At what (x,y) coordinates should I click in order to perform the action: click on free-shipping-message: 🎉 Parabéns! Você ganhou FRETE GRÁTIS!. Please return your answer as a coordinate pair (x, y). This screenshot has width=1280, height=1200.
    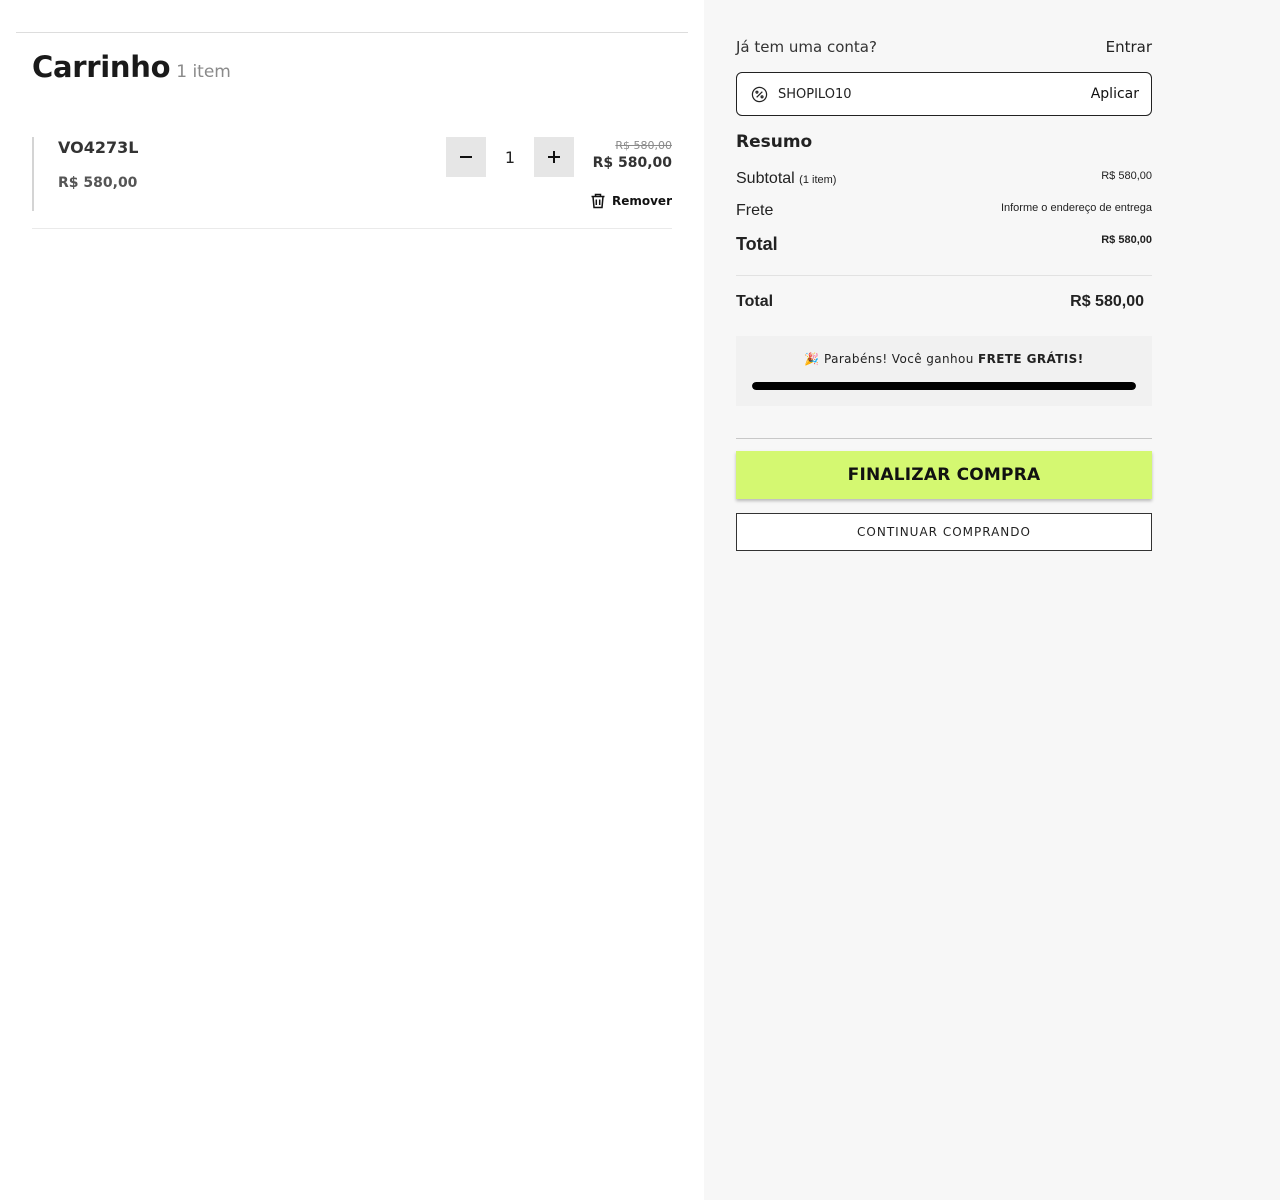
    Looking at the image, I should click on (944, 359).